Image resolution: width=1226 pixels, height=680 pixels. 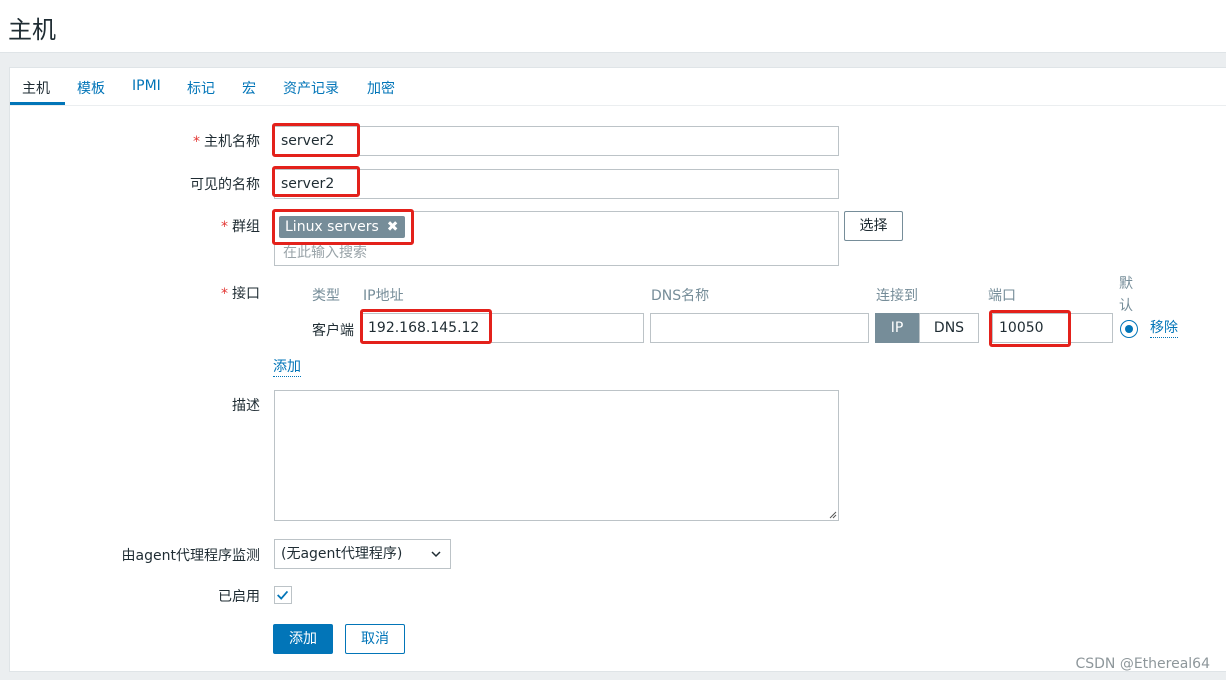 What do you see at coordinates (311, 88) in the screenshot?
I see `tab-inventory: 资产记录` at bounding box center [311, 88].